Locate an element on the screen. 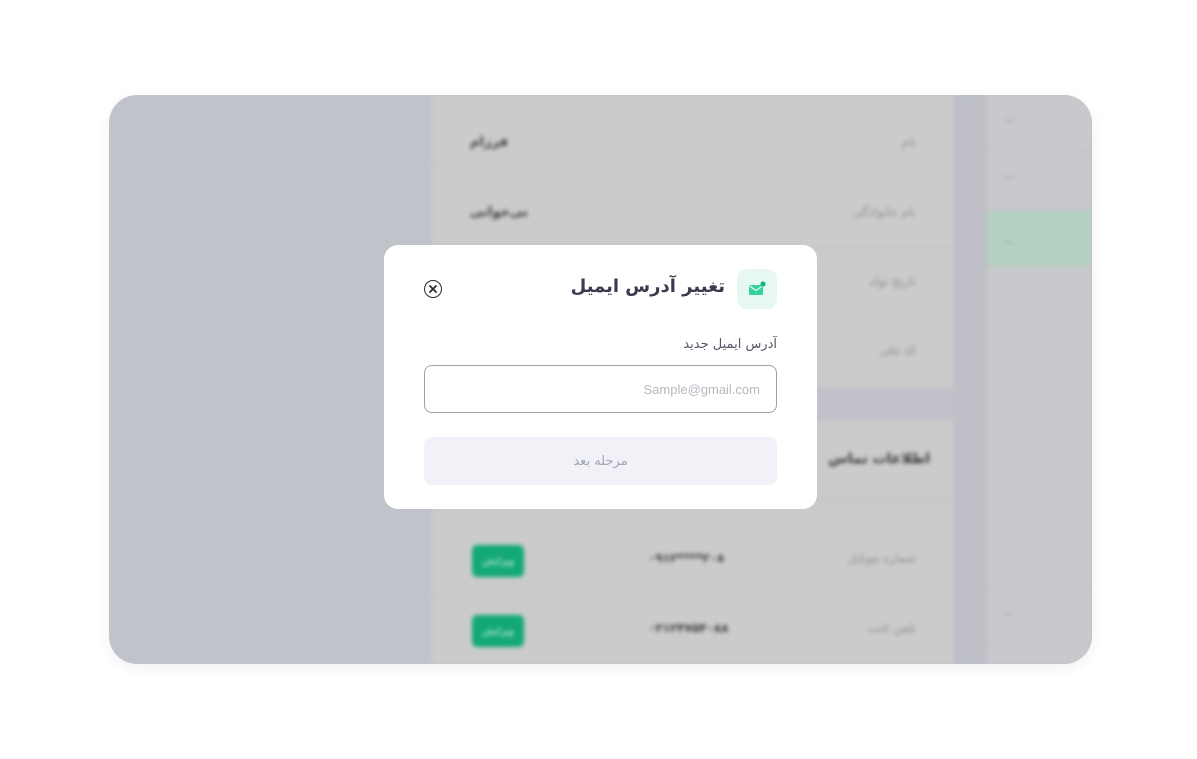  contact-label: شماره موبایل is located at coordinates (881, 558).